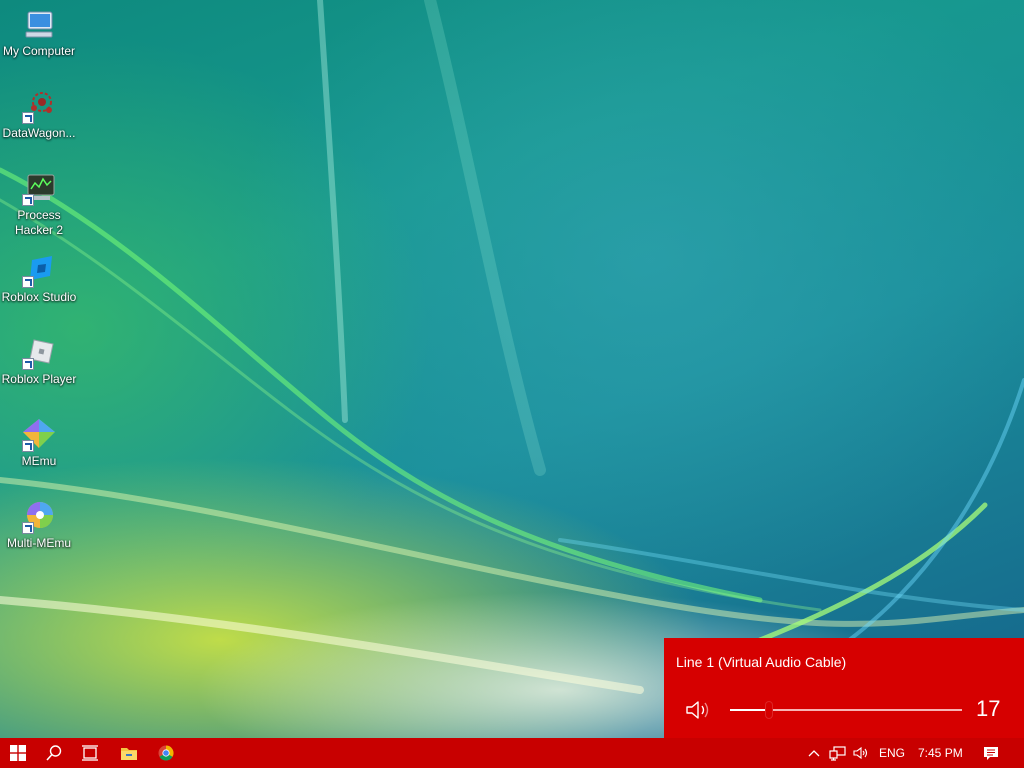  I want to click on desktop-icon-roblox-studio: Roblox Studio, so click(39, 279).